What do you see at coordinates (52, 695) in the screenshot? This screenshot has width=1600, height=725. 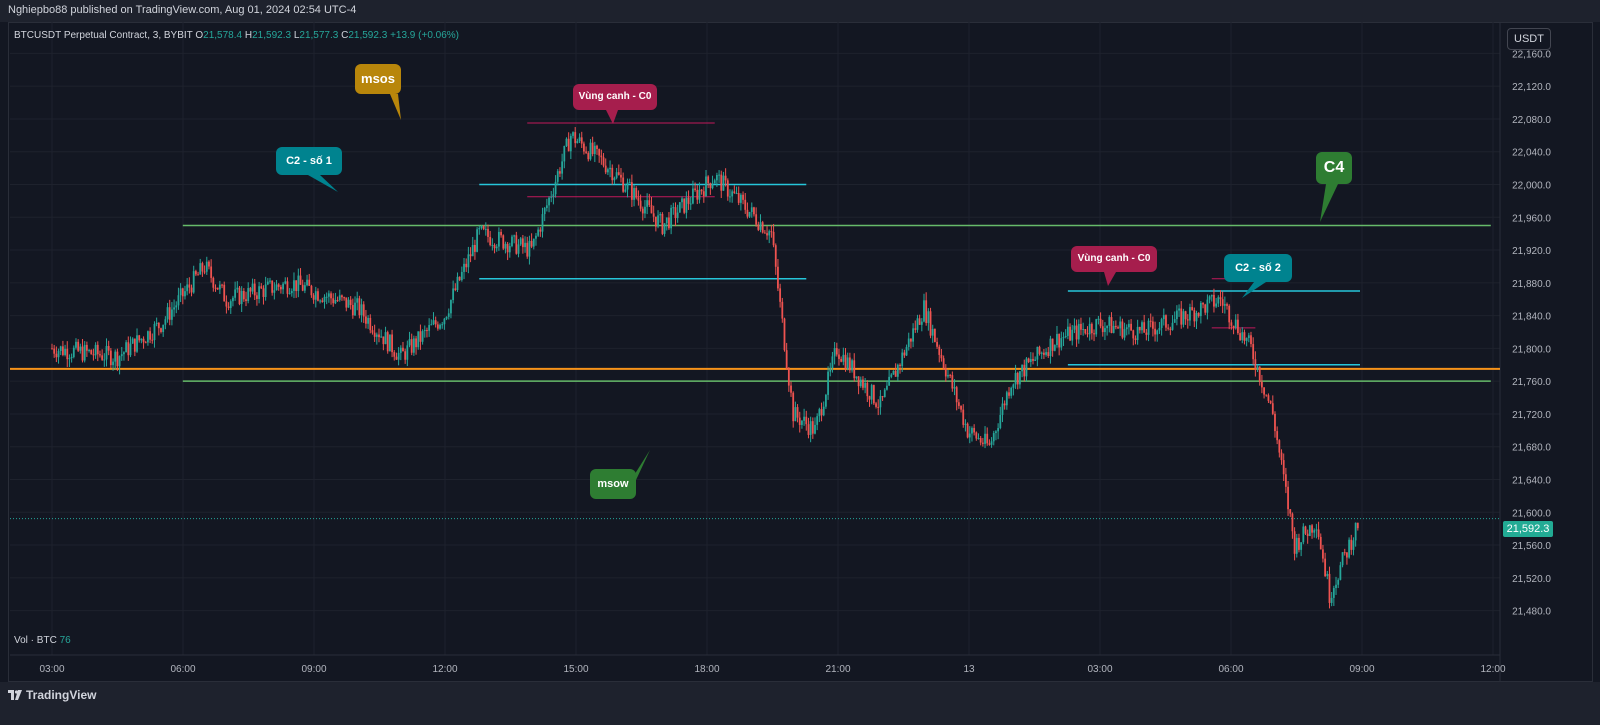 I see `tradingview-brand: TradingView` at bounding box center [52, 695].